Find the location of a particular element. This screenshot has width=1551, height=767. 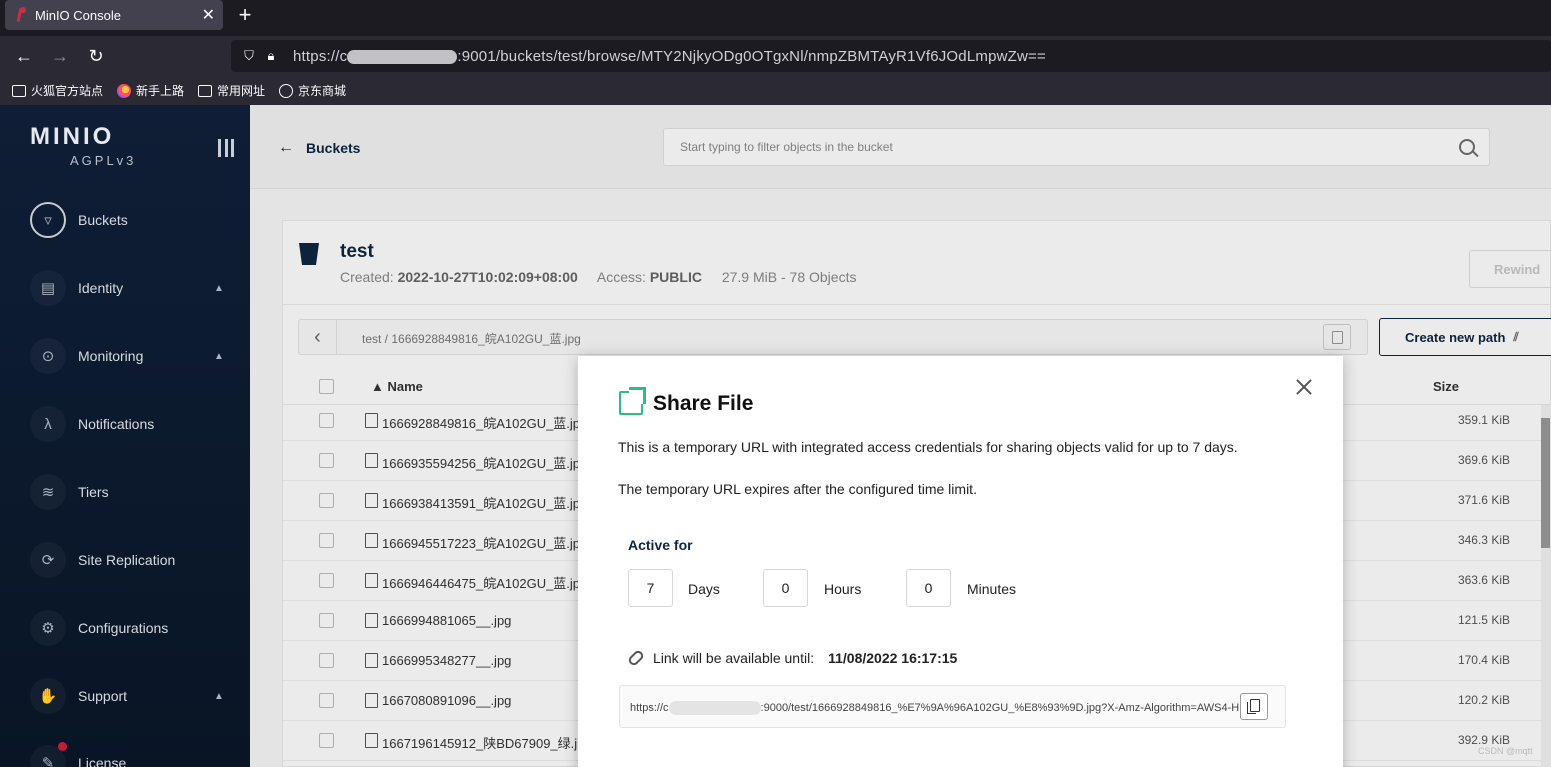

bookmark-item: 火狐官方站点 is located at coordinates (57, 90).